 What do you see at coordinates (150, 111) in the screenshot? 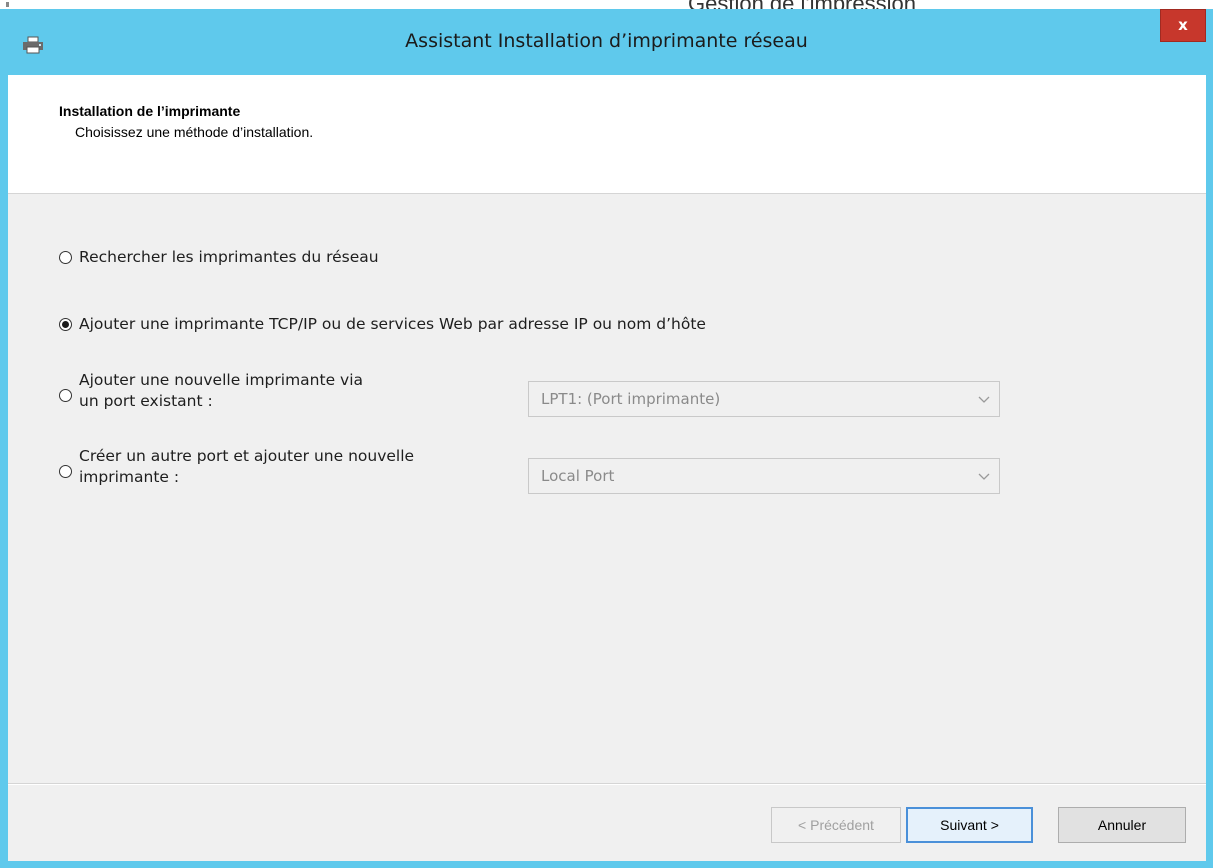
I see `wizard-step-title: Installation de l’imprimante` at bounding box center [150, 111].